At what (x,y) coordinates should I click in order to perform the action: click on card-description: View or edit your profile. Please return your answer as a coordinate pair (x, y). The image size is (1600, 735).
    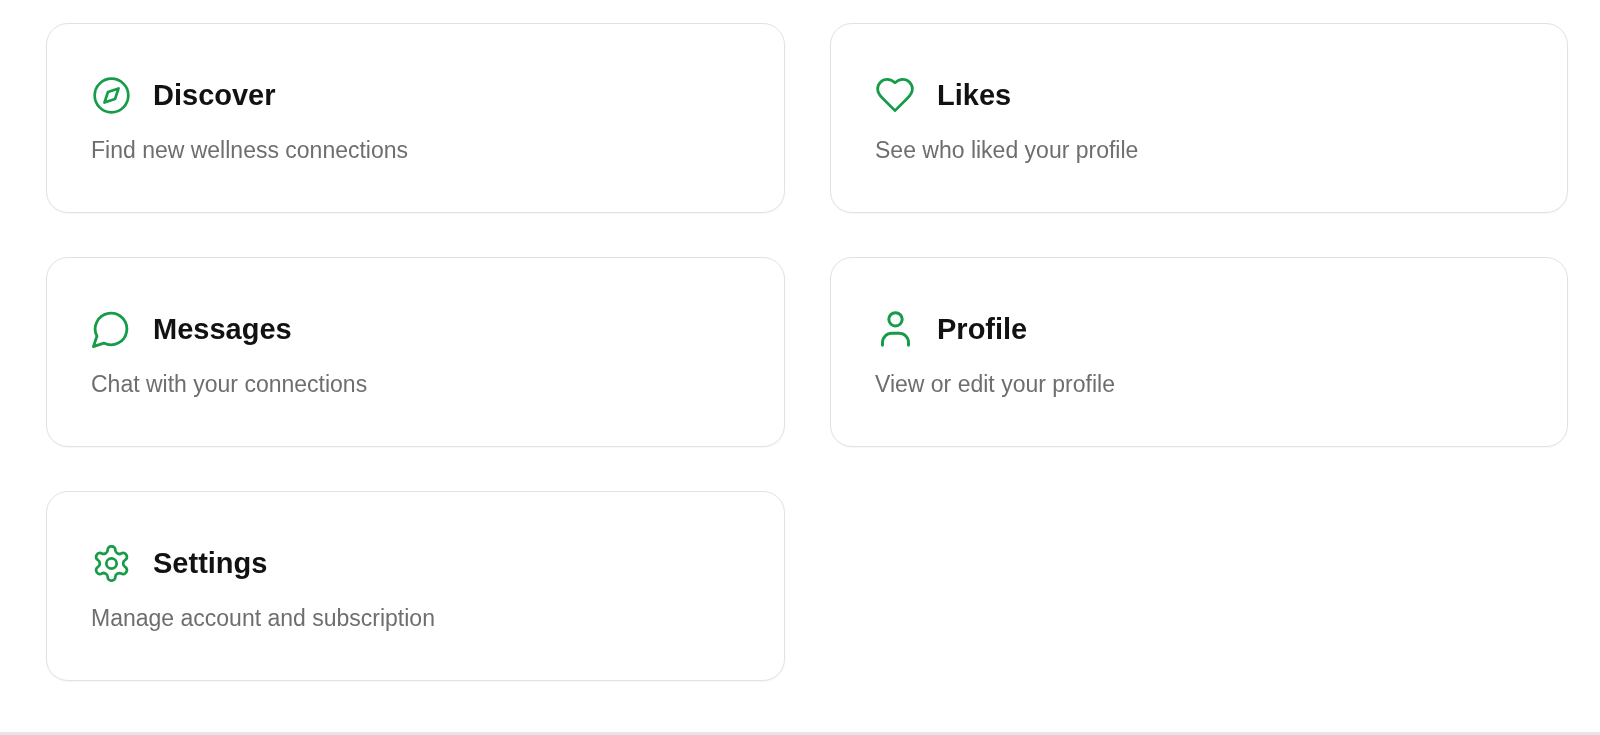
    Looking at the image, I should click on (995, 384).